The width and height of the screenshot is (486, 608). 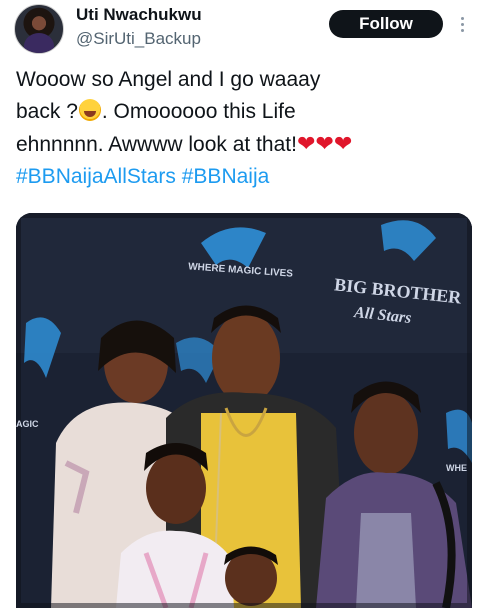 I want to click on backdrop-right-edge-text: WHE, so click(x=456, y=468).